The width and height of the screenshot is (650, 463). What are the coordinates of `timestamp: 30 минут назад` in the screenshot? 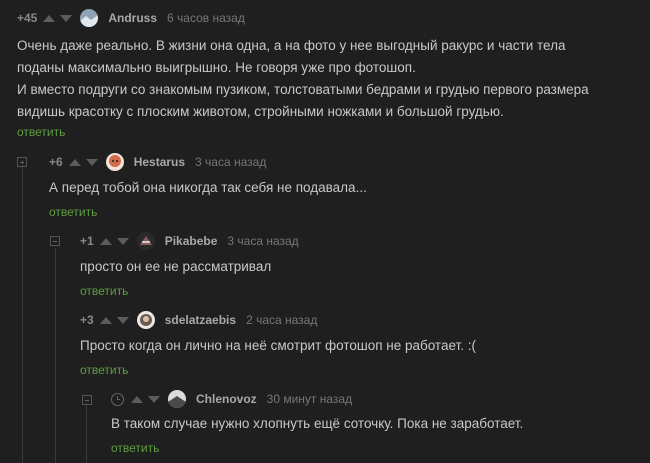 It's located at (309, 399).